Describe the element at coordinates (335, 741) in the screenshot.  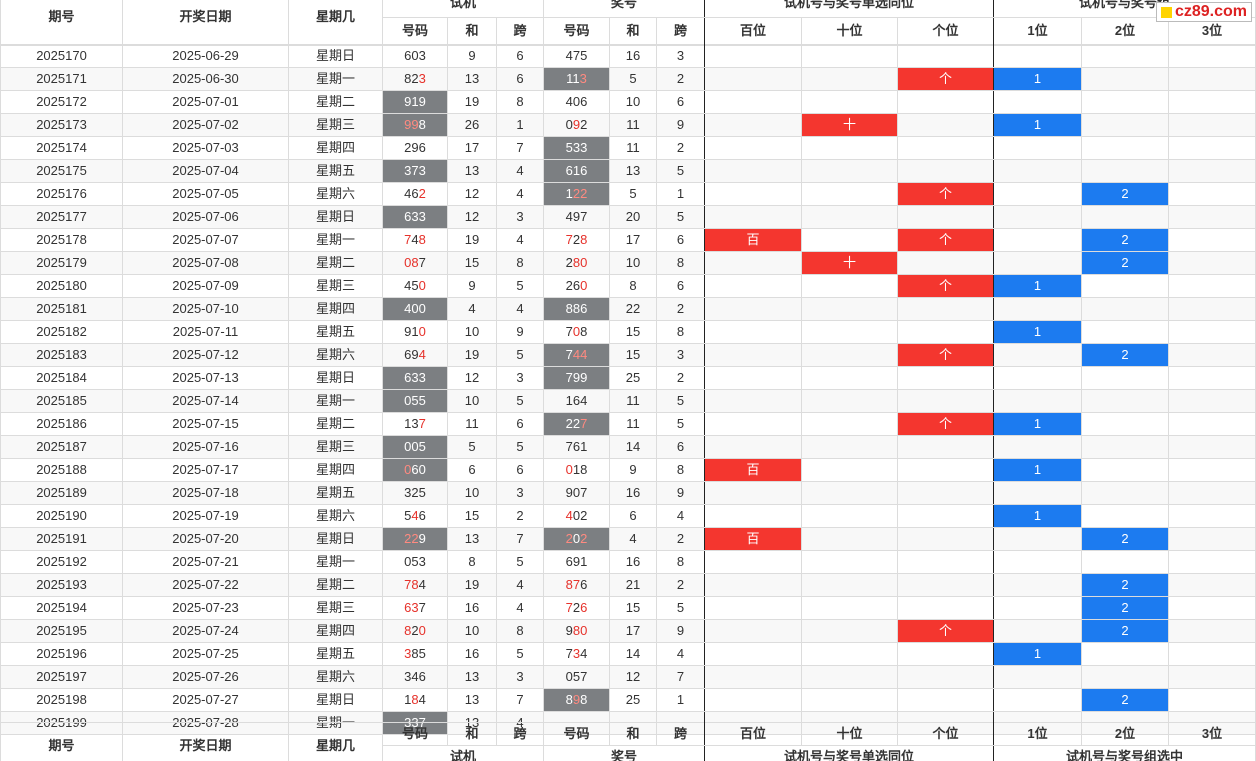
I see `foot-weekday: 星期几` at that location.